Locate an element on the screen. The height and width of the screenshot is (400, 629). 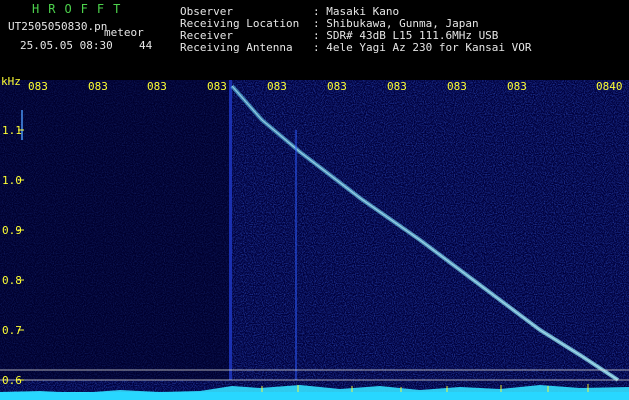
x-tick-label: 0840 is located at coordinates (609, 86).